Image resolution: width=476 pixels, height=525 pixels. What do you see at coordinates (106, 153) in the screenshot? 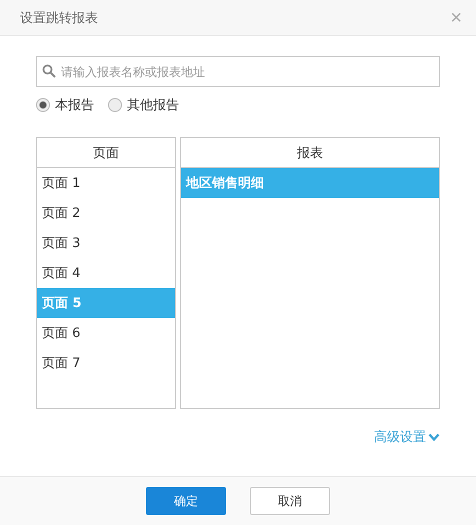
I see `column-header: 页面` at bounding box center [106, 153].